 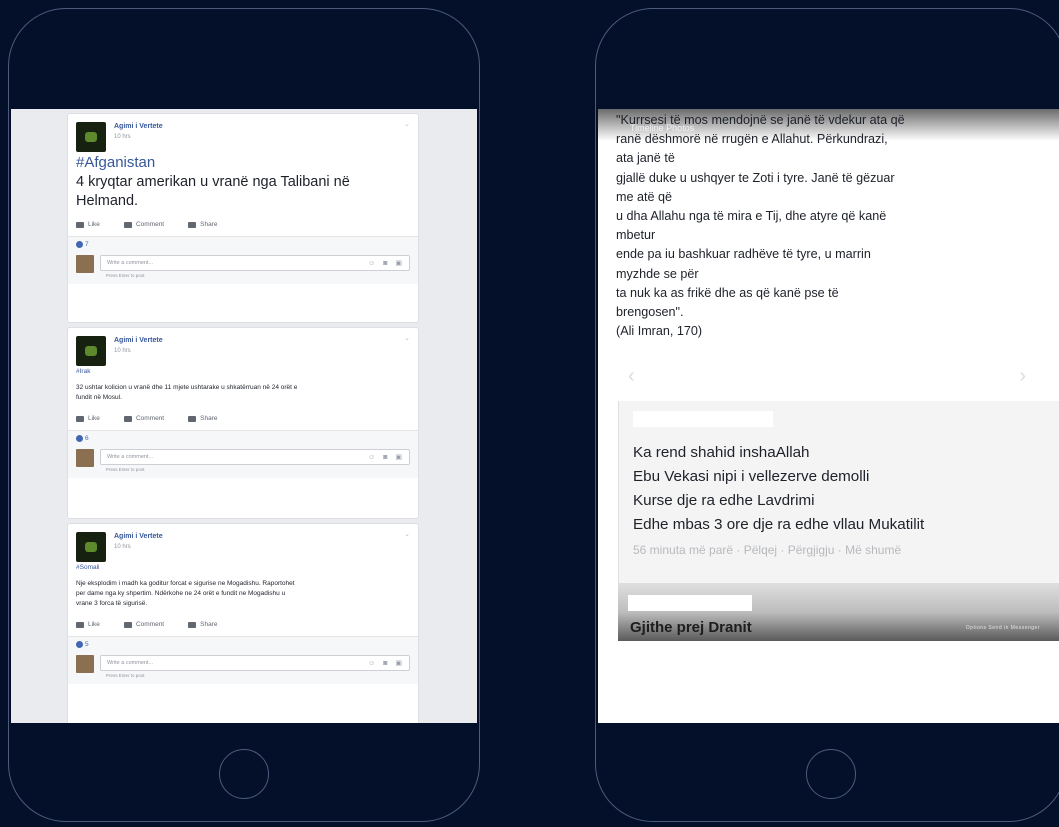 What do you see at coordinates (650, 312) in the screenshot?
I see `quote-line: brengosen".` at bounding box center [650, 312].